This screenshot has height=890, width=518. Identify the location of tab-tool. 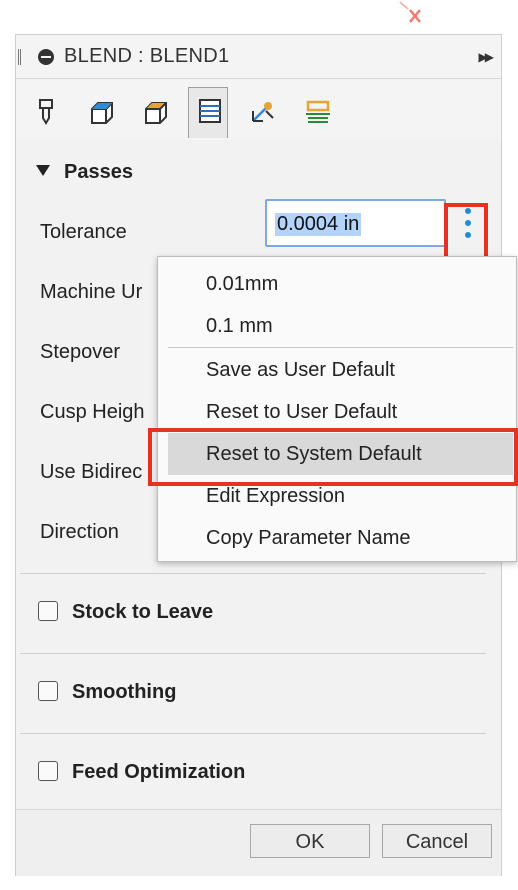
(46, 112).